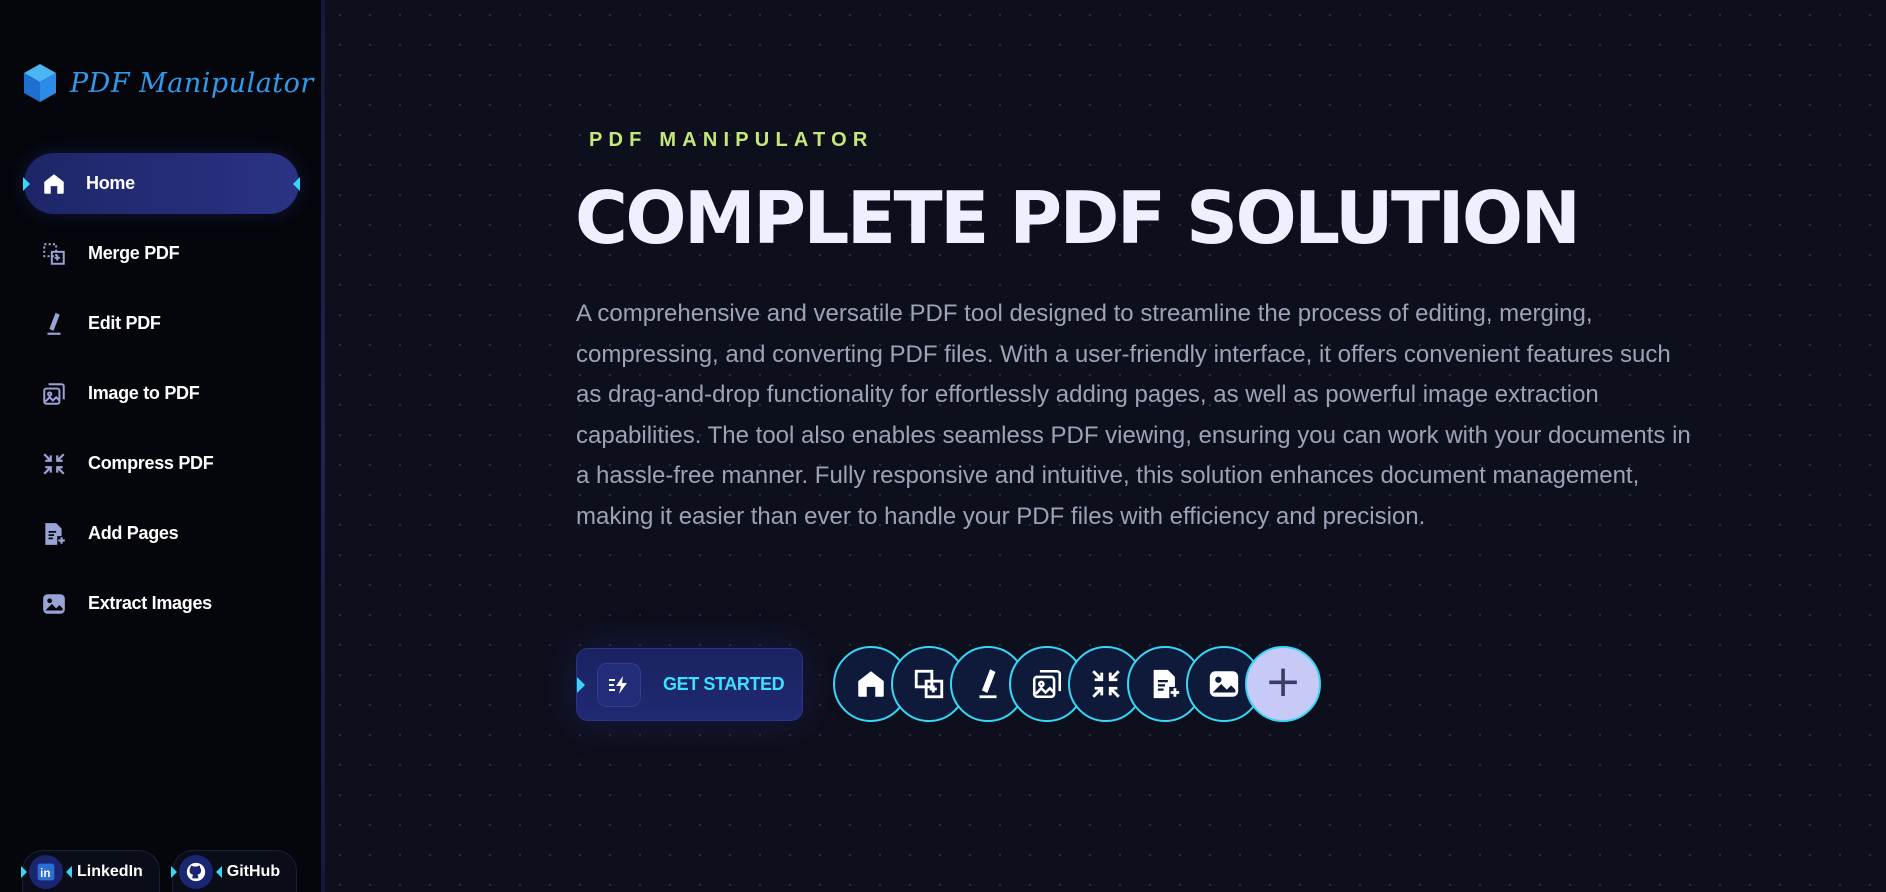 Image resolution: width=1886 pixels, height=892 pixels. Describe the element at coordinates (110, 183) in the screenshot. I see `sidebar-item-label: Home` at that location.